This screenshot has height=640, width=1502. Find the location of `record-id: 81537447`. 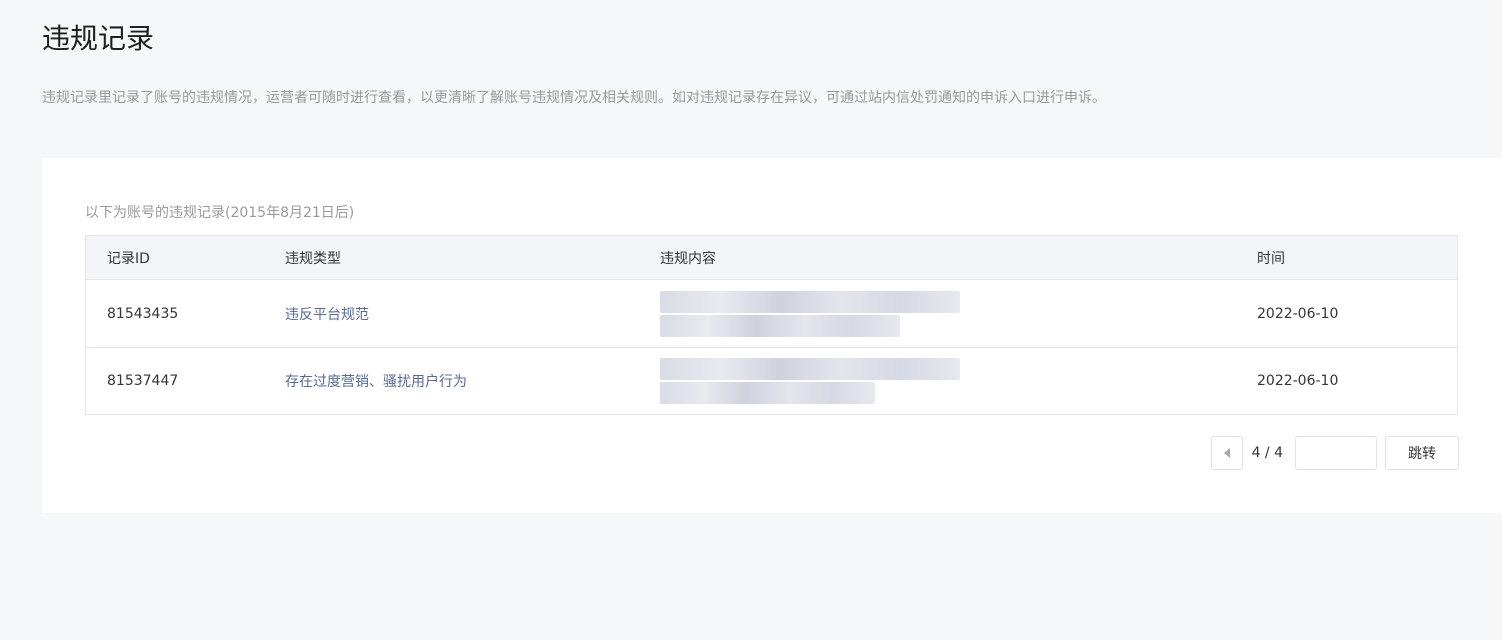

record-id: 81537447 is located at coordinates (143, 381).